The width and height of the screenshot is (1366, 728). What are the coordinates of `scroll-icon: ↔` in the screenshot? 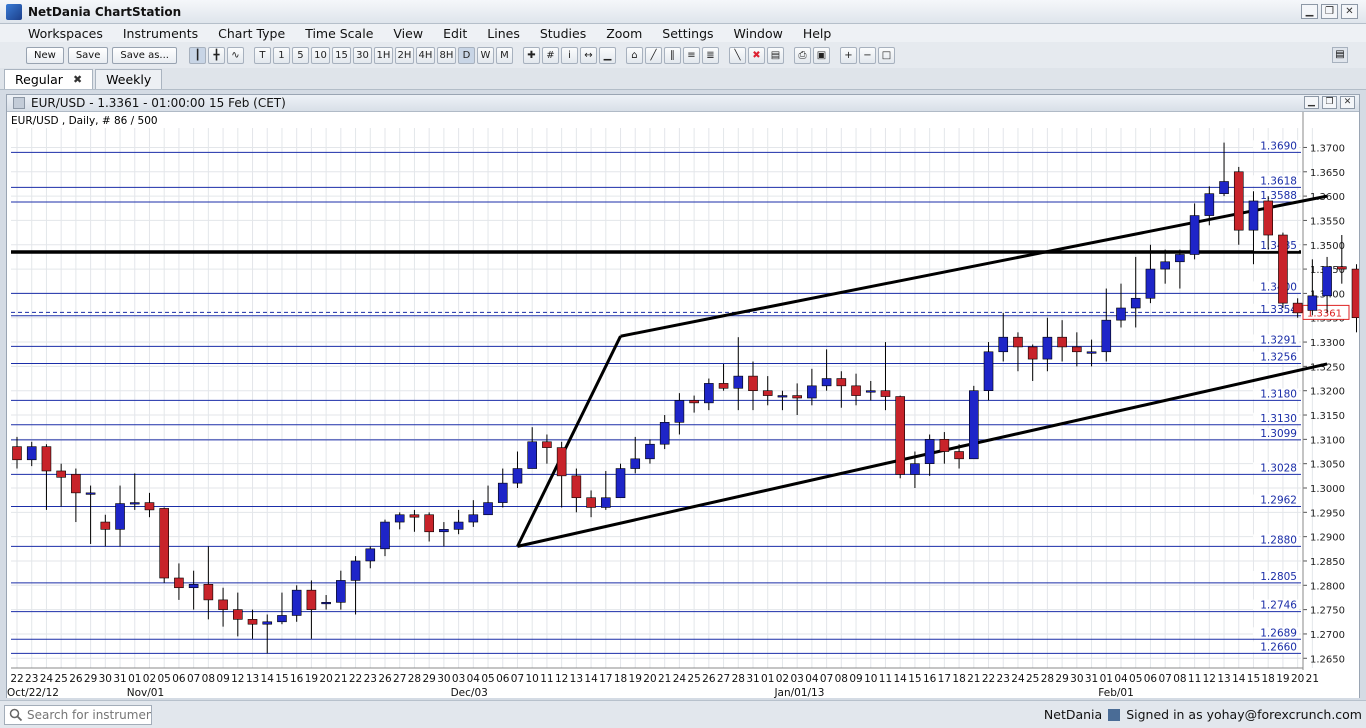 It's located at (588, 55).